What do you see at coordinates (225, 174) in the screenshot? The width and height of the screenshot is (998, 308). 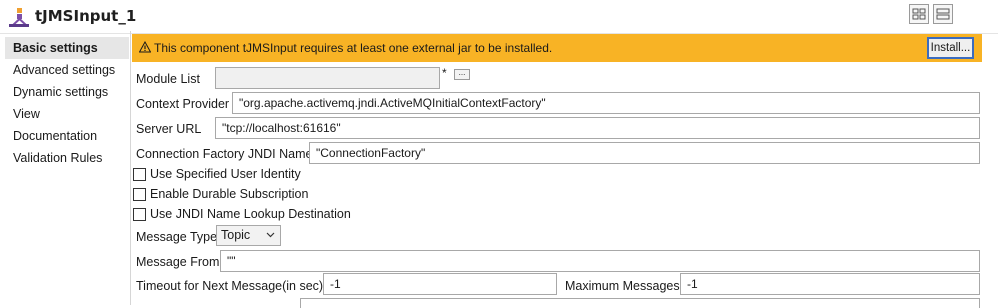 I see `use-specified-user-identity-label: Use Specified User Identity` at bounding box center [225, 174].